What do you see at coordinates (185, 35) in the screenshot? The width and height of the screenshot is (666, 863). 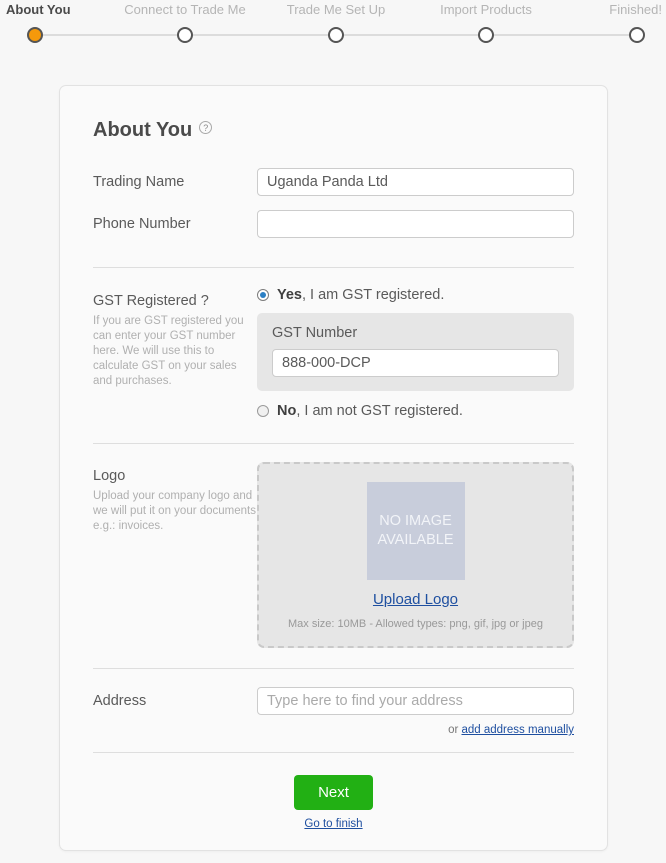 I see `stepper-dot-connect-to-trade-me` at bounding box center [185, 35].